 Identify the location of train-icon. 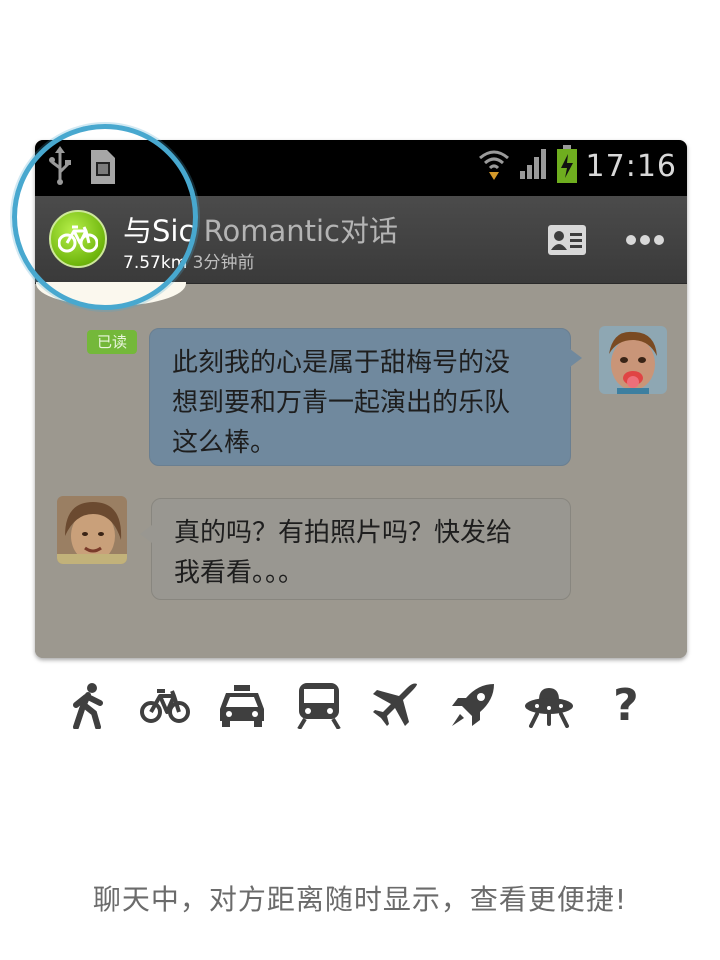
(319, 706).